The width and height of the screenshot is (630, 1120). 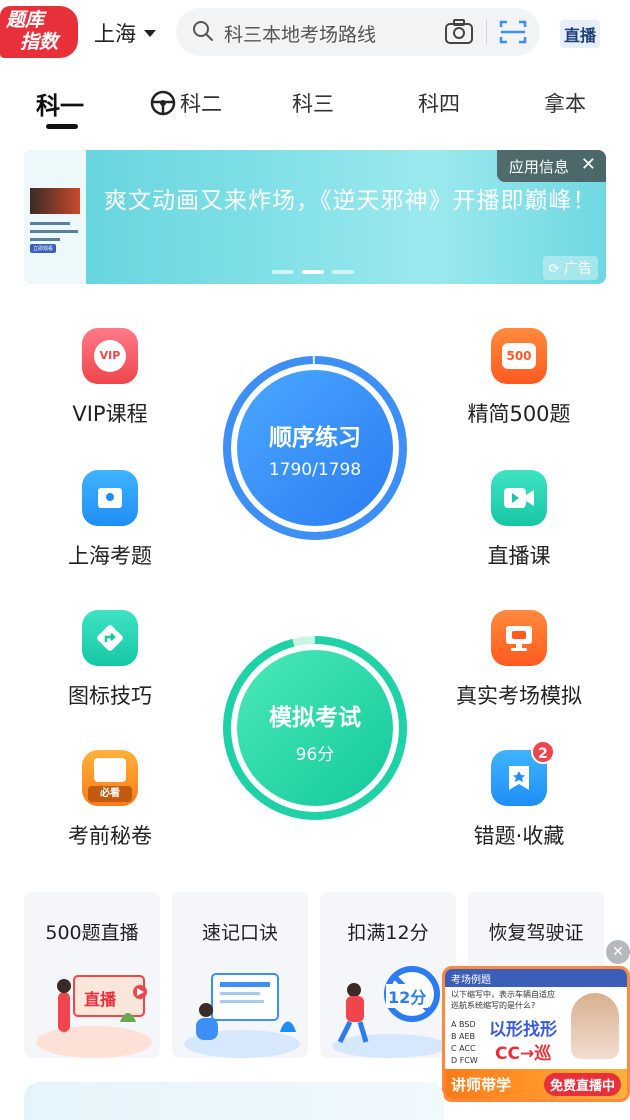 What do you see at coordinates (201, 104) in the screenshot?
I see `tab-label: 科二` at bounding box center [201, 104].